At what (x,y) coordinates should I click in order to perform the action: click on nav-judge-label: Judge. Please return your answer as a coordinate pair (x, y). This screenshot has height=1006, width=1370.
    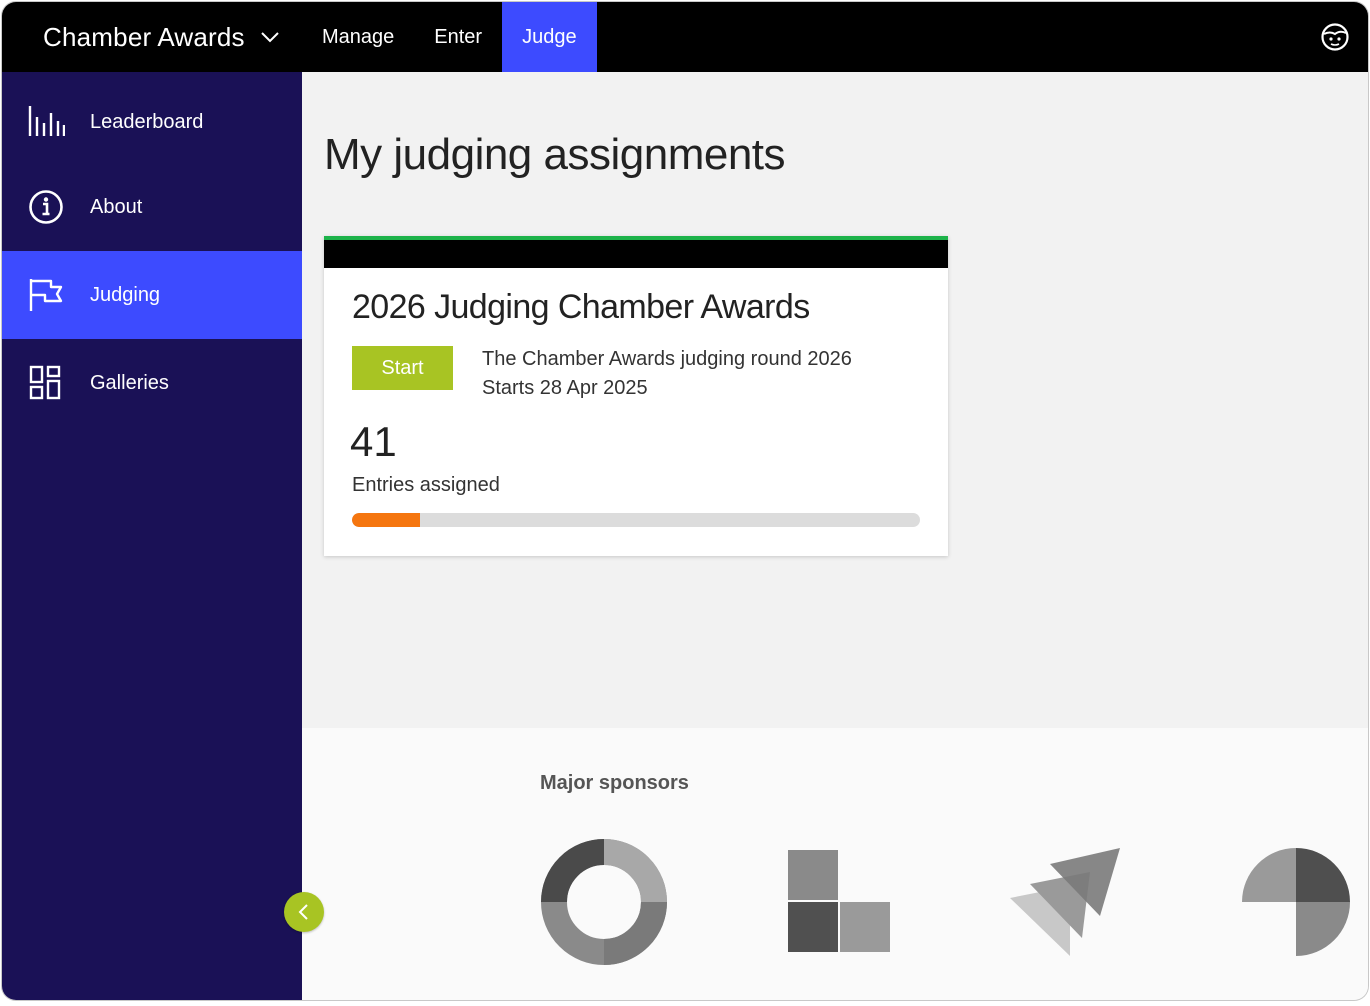
    Looking at the image, I should click on (549, 36).